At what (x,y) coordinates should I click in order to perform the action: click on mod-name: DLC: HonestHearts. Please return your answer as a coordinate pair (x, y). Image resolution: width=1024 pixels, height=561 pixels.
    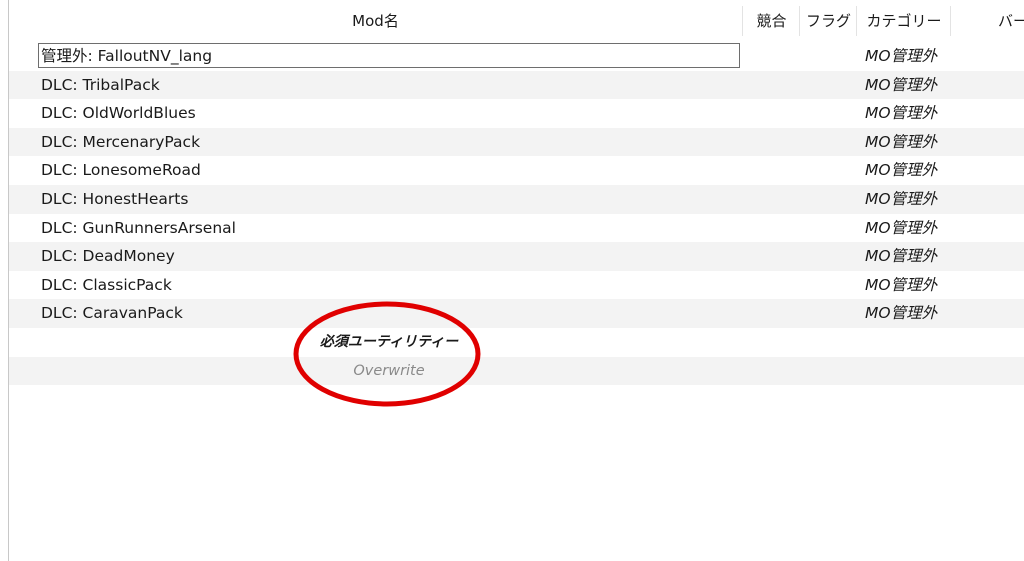
    Looking at the image, I should click on (115, 198).